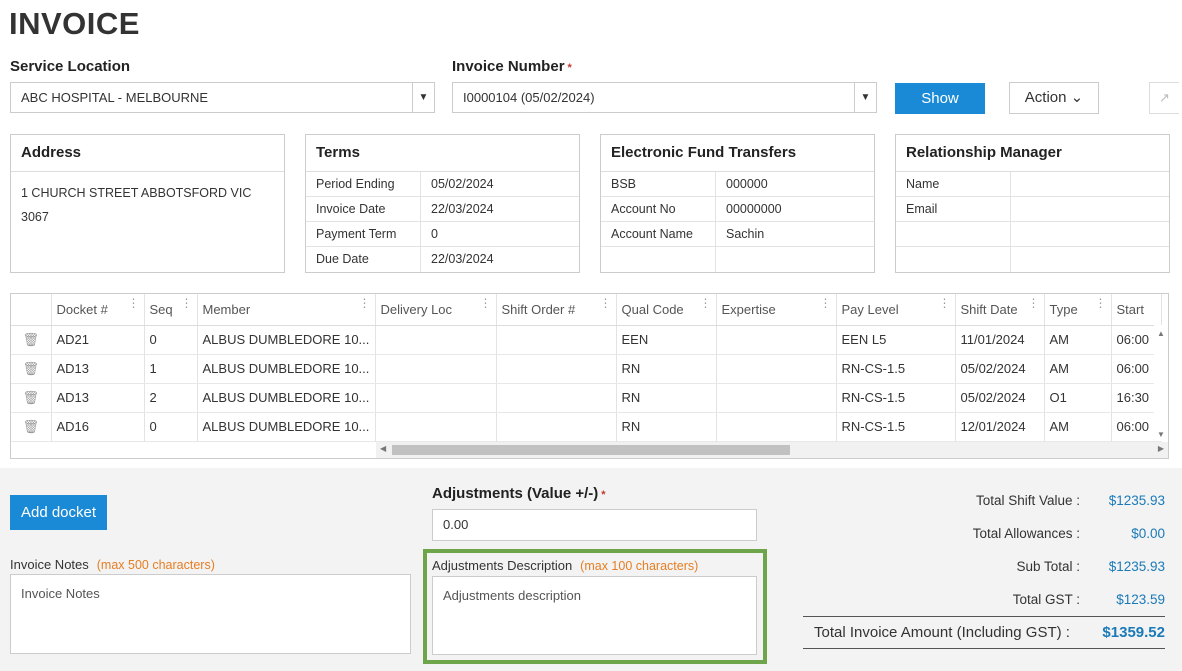 Image resolution: width=1182 pixels, height=671 pixels. Describe the element at coordinates (1054, 98) in the screenshot. I see `action-dropdown-button: Action ⌄` at that location.